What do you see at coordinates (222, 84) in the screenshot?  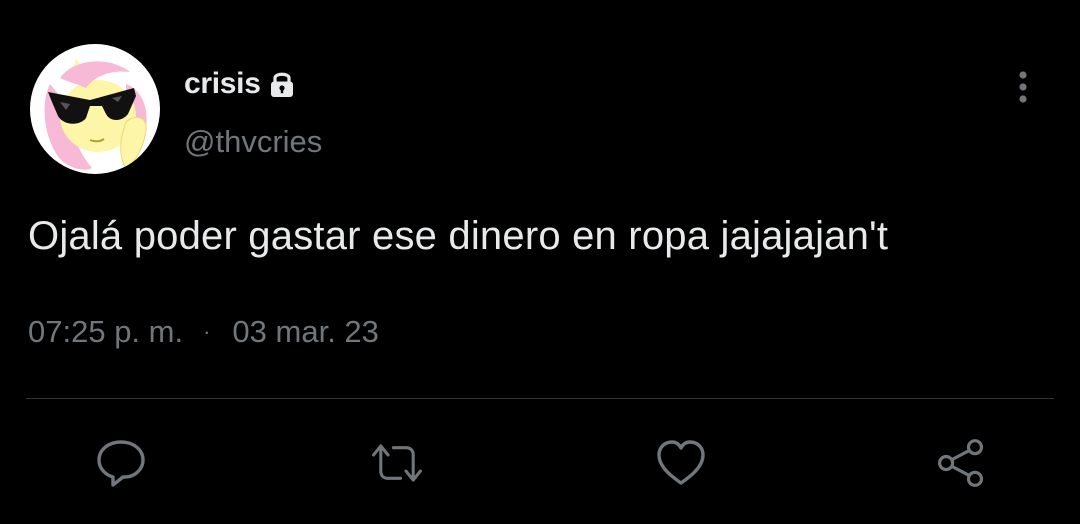 I see `display-name: crisis` at bounding box center [222, 84].